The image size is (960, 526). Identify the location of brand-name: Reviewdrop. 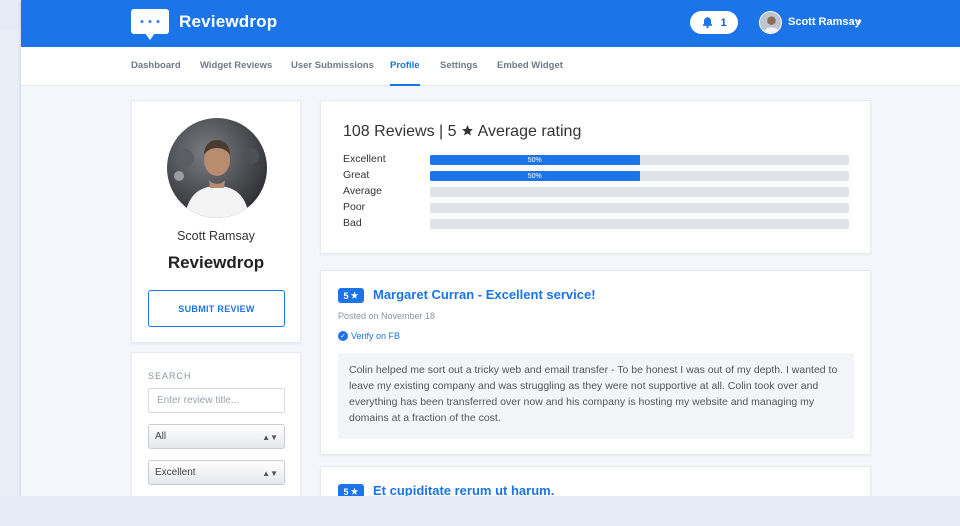
(228, 22).